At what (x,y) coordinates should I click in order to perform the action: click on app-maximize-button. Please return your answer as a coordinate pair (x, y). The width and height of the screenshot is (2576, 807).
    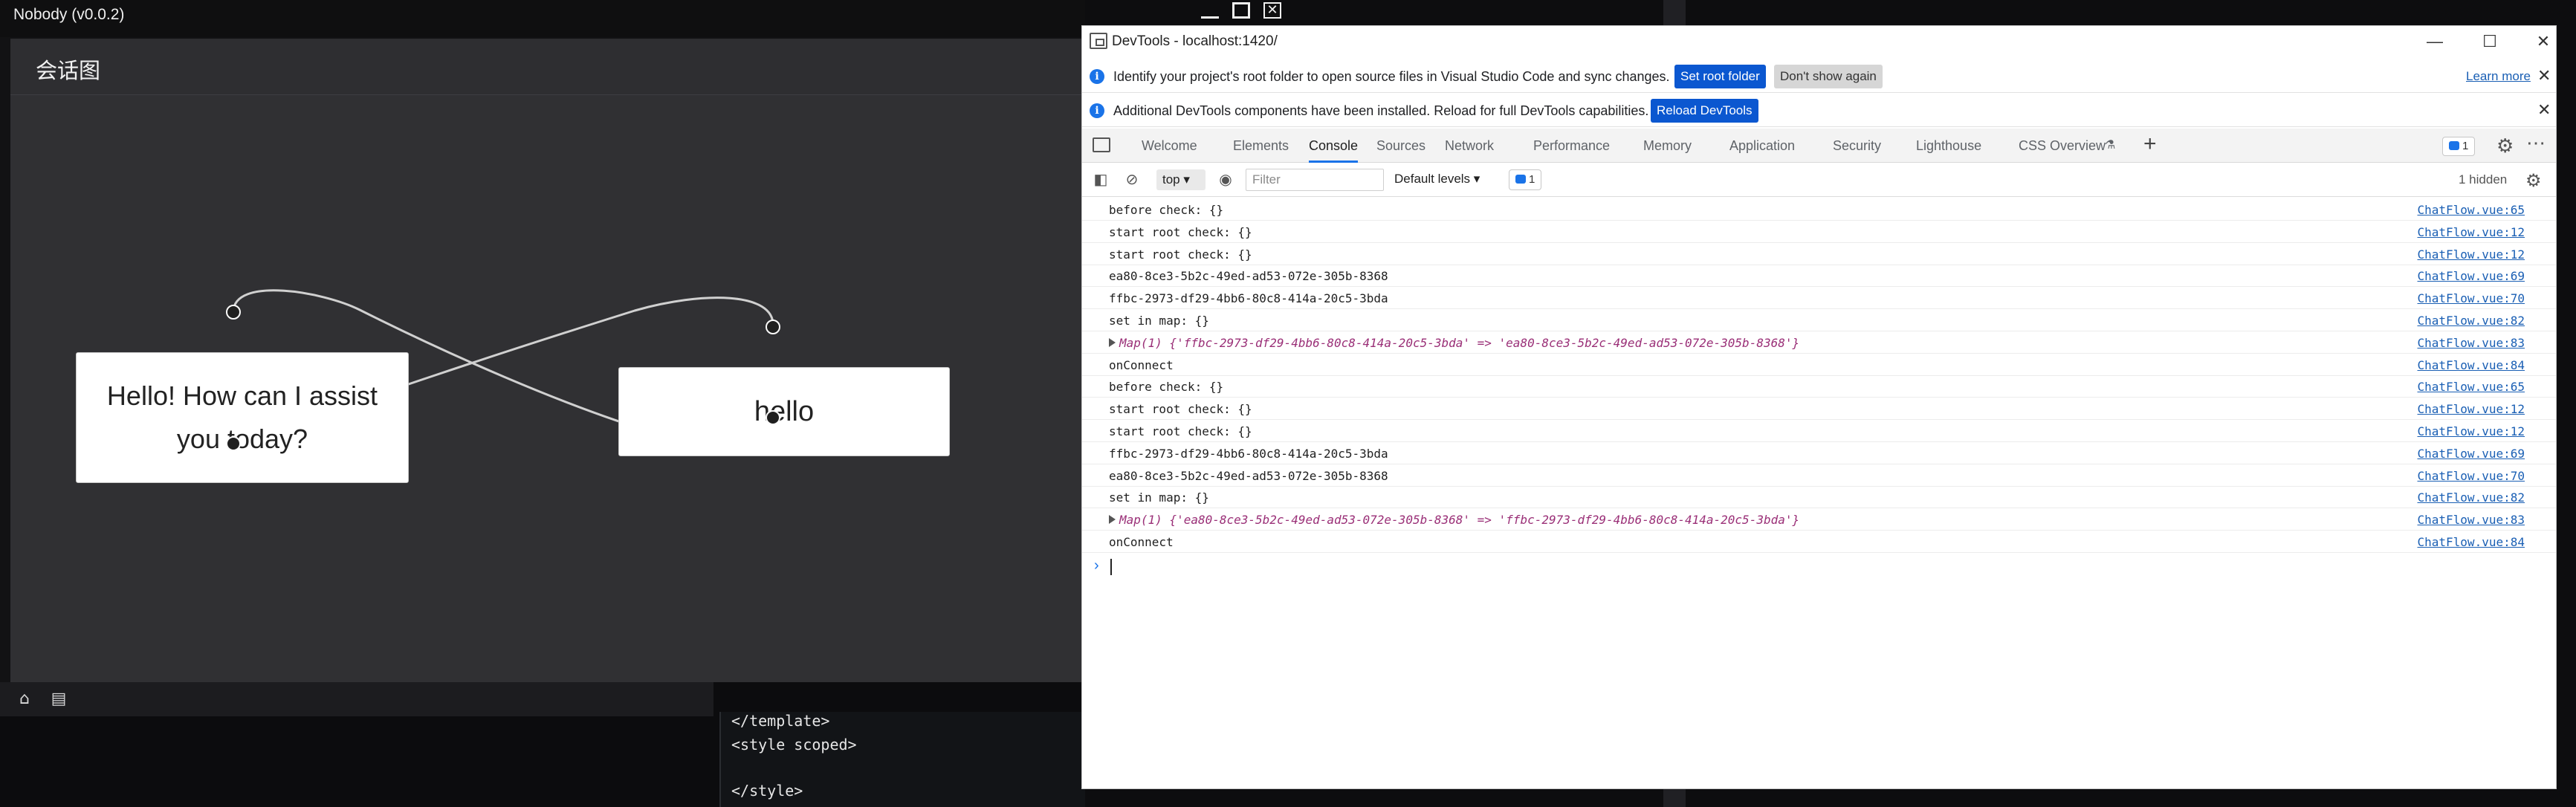
    Looking at the image, I should click on (1241, 10).